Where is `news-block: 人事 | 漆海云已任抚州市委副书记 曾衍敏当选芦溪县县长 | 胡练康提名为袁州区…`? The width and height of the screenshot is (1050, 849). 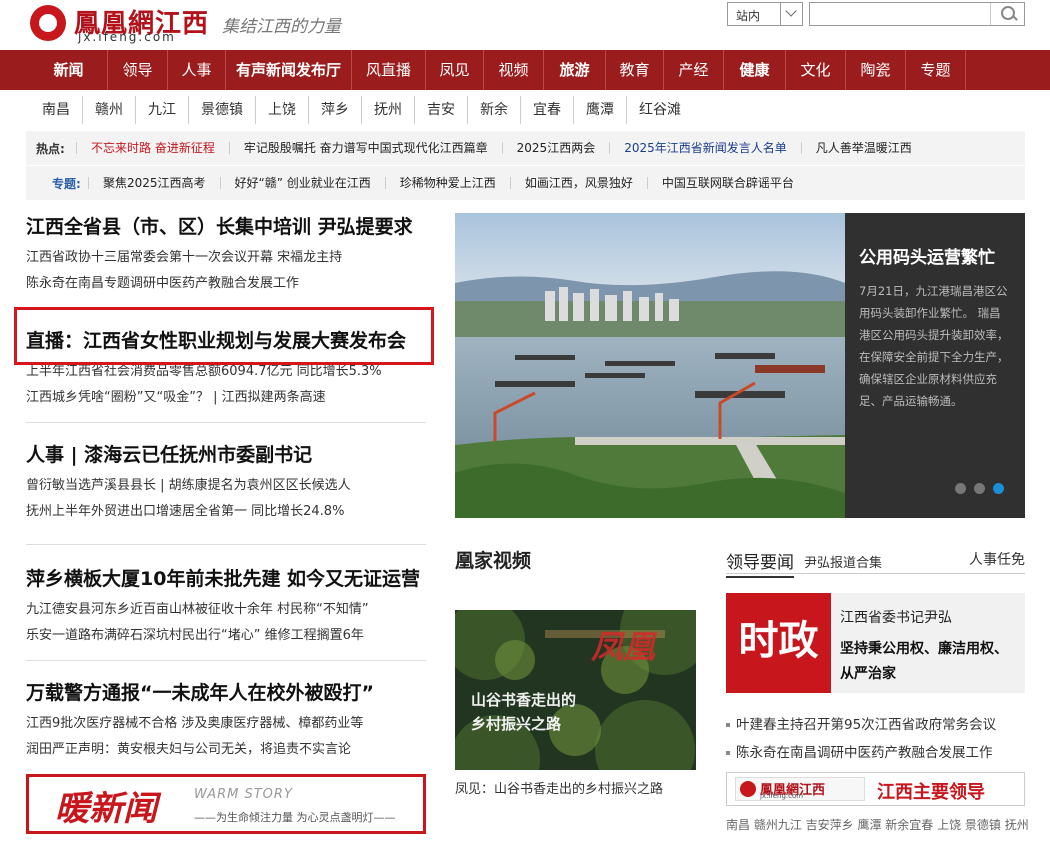 news-block: 人事 | 漆海云已任抚州市委副书记 曾衍敏当选芦溪县县长 | 胡练康提名为袁州区… is located at coordinates (226, 482).